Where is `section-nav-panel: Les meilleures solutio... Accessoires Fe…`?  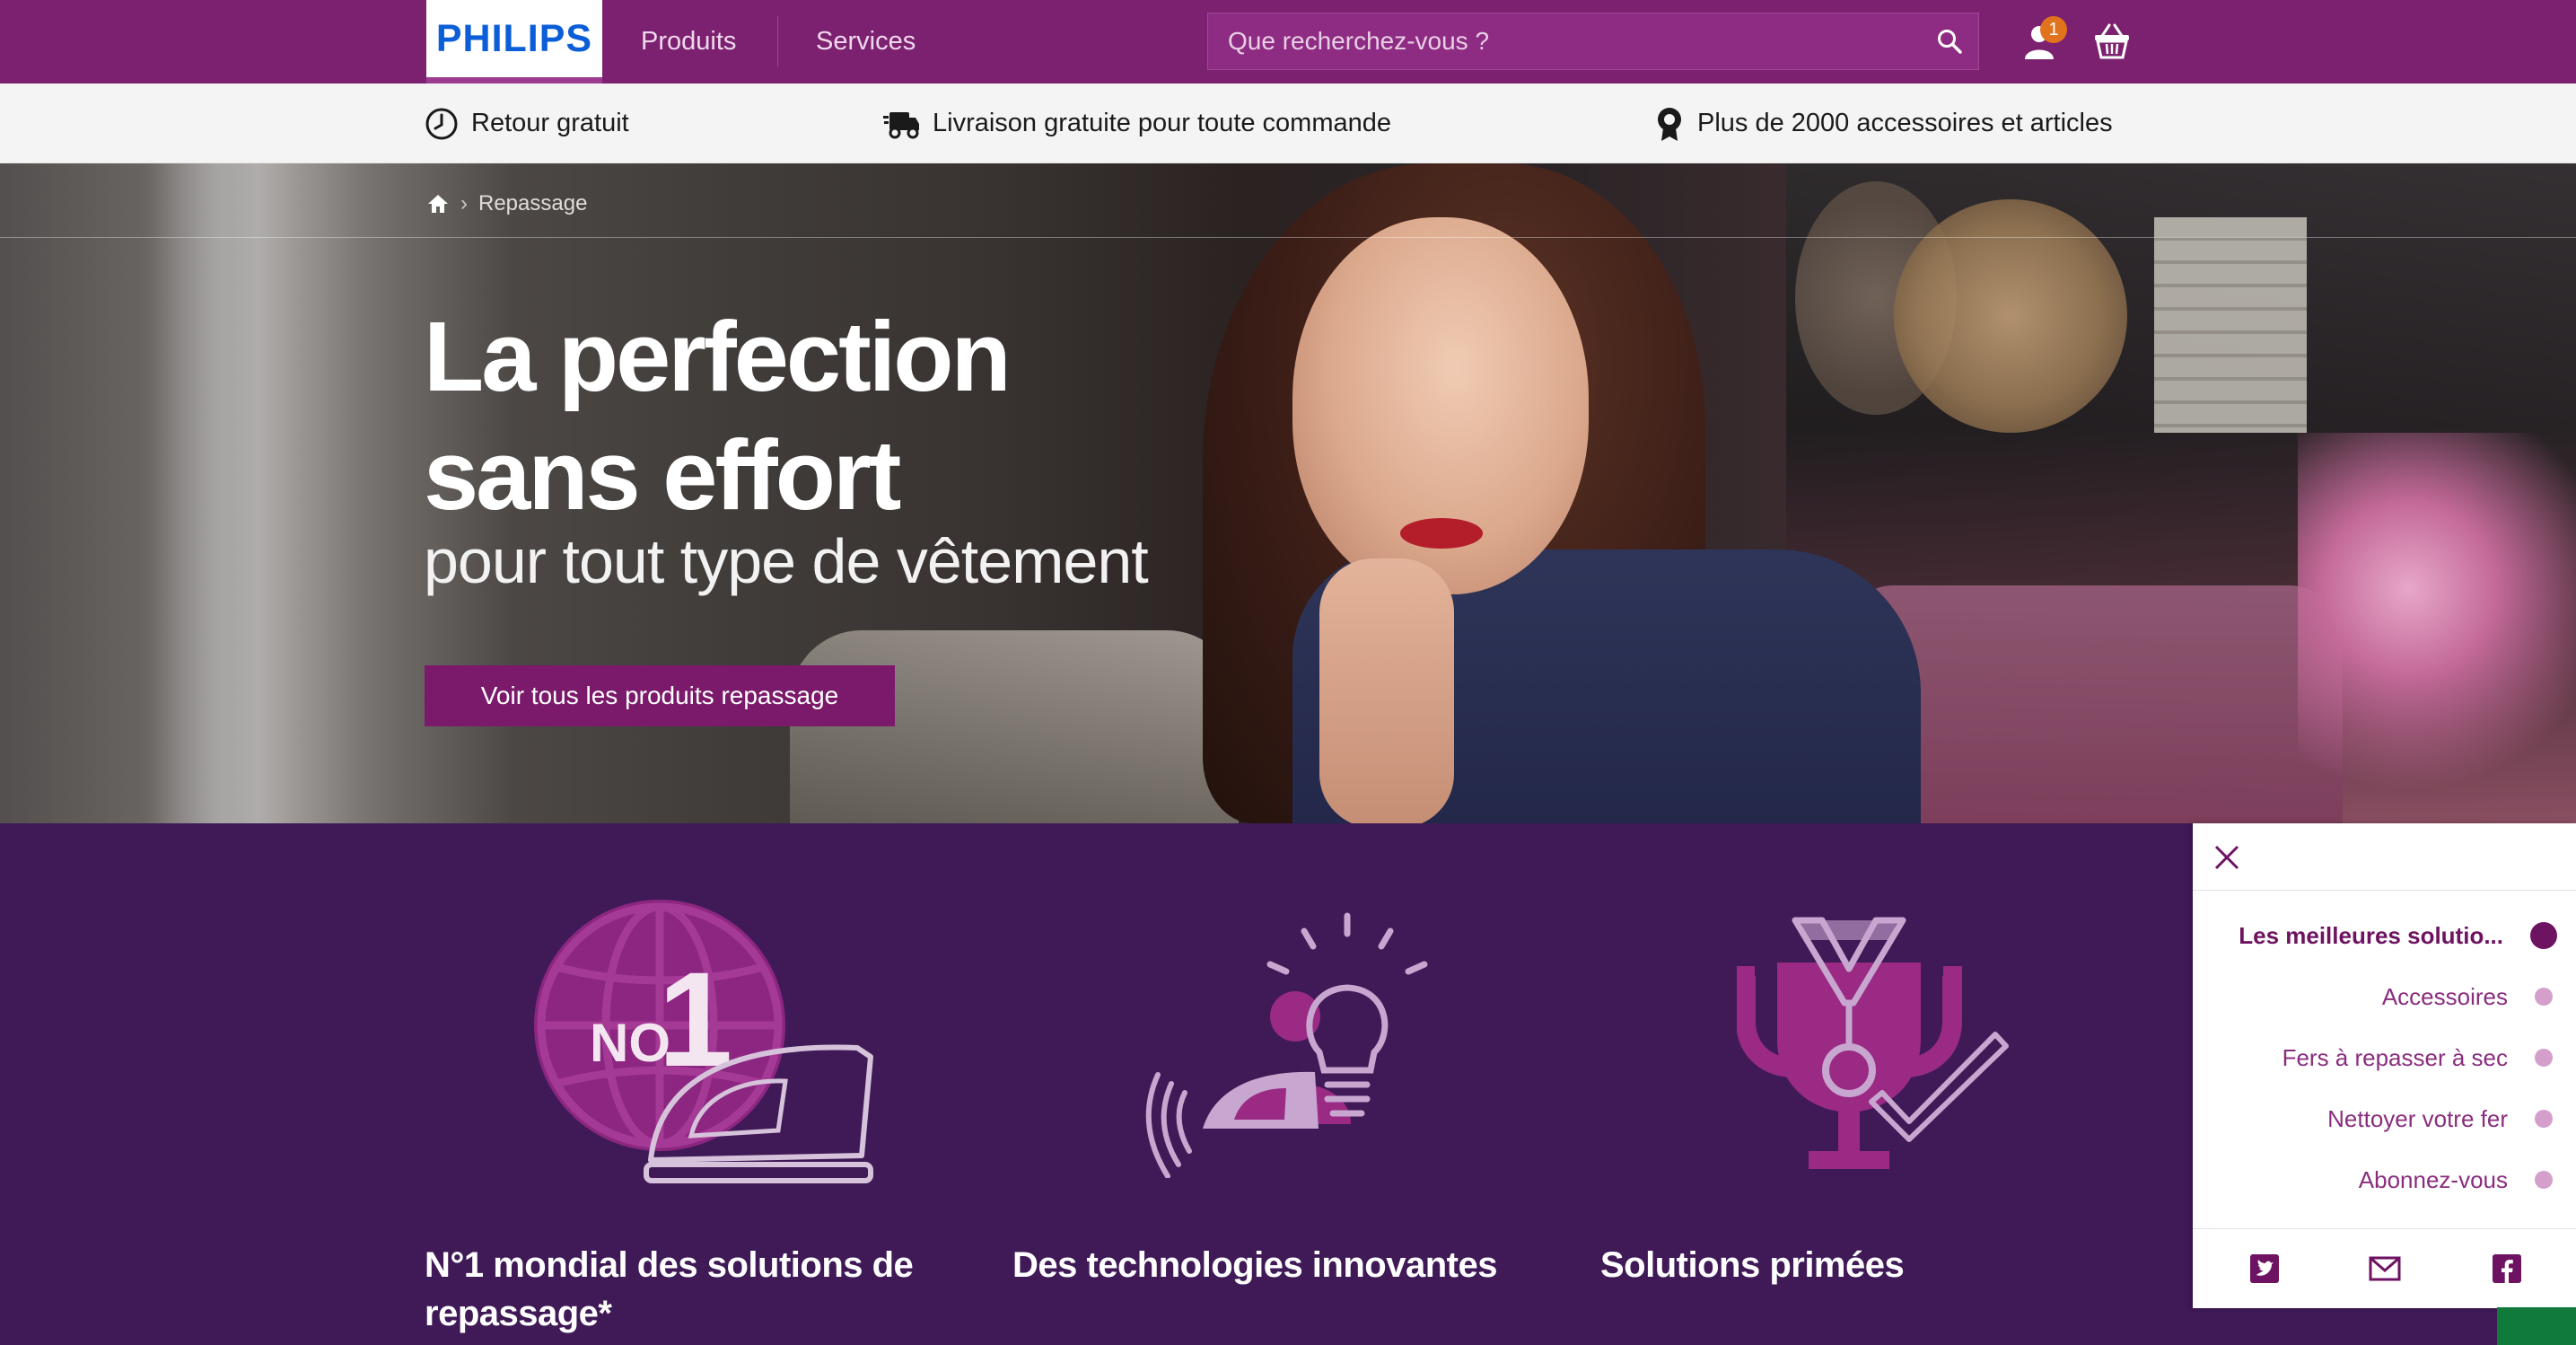 section-nav-panel: Les meilleures solutio... Accessoires Fe… is located at coordinates (2384, 1065).